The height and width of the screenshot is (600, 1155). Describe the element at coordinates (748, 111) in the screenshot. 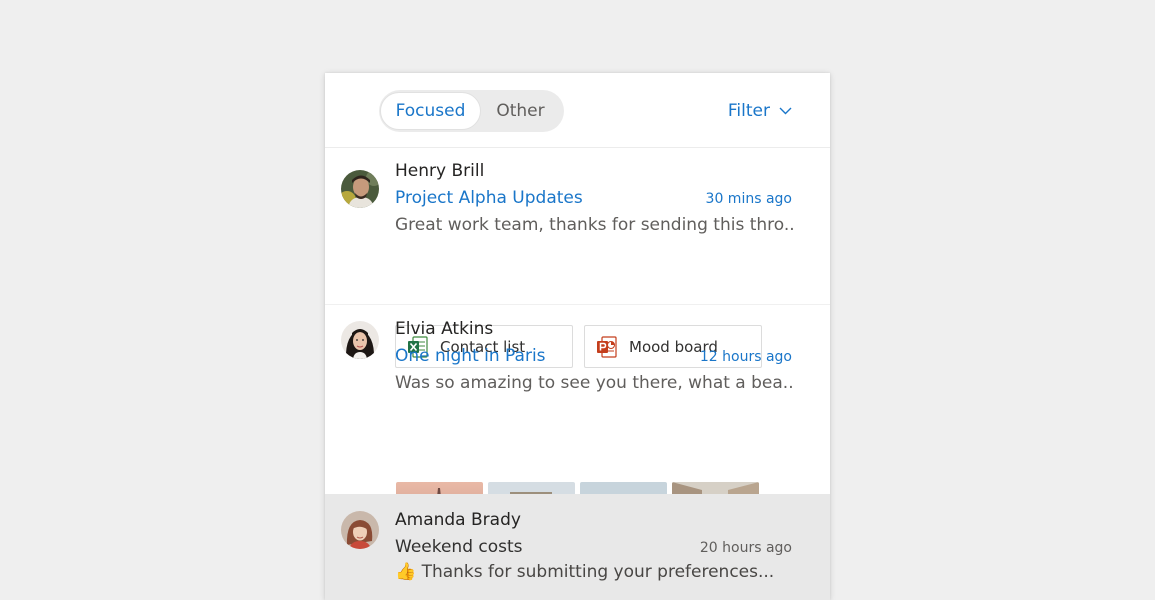

I see `filter-label: Filter` at that location.